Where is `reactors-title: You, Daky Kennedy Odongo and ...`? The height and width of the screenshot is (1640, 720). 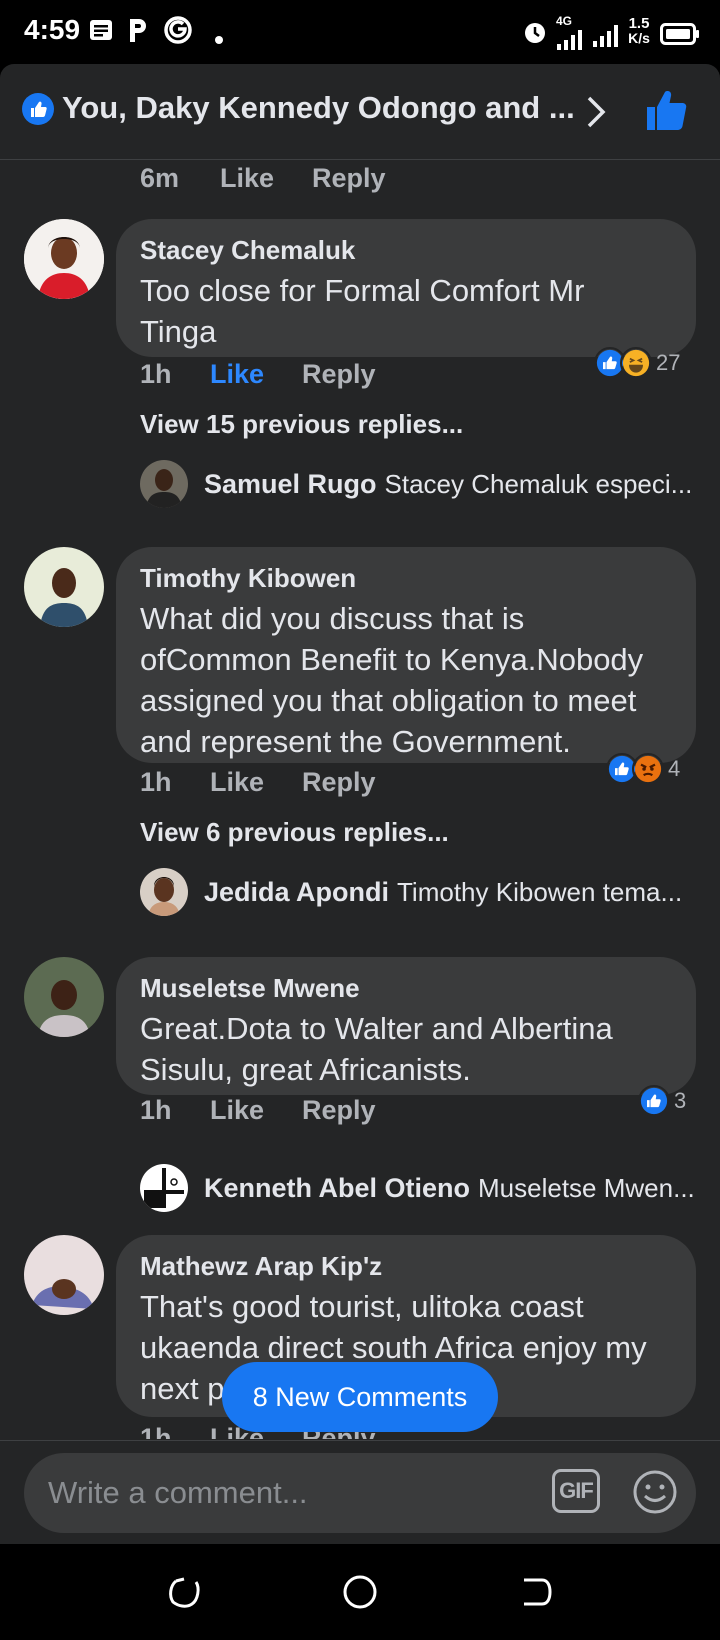
reactors-title: You, Daky Kennedy Odongo and ... is located at coordinates (318, 107).